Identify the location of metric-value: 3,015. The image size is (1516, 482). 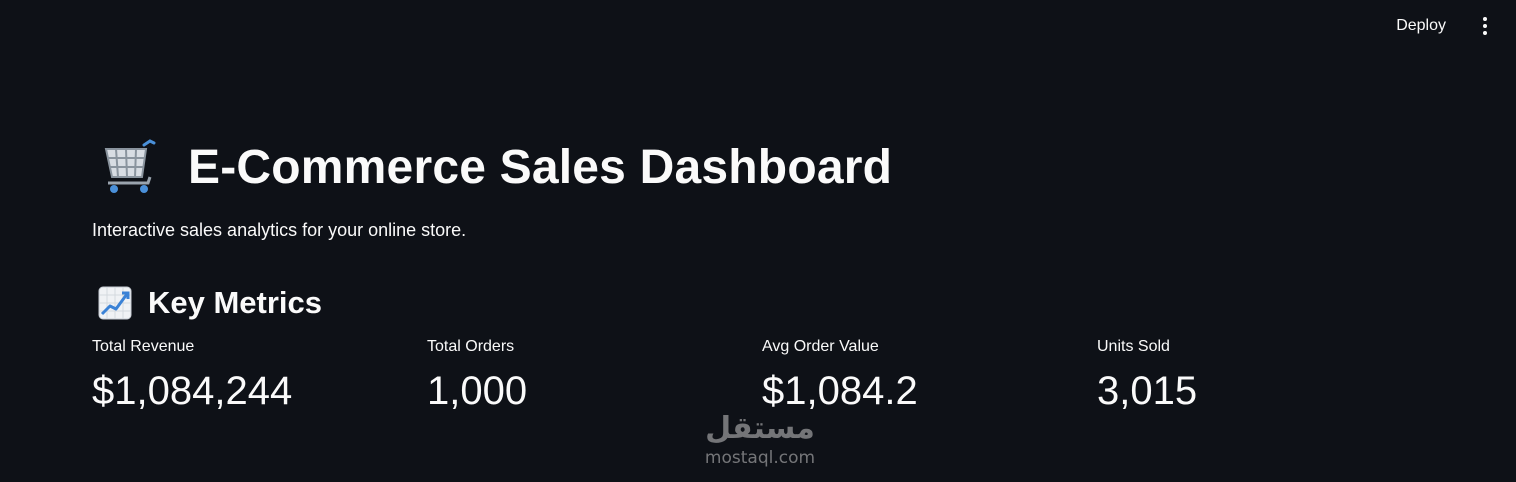
(1147, 391).